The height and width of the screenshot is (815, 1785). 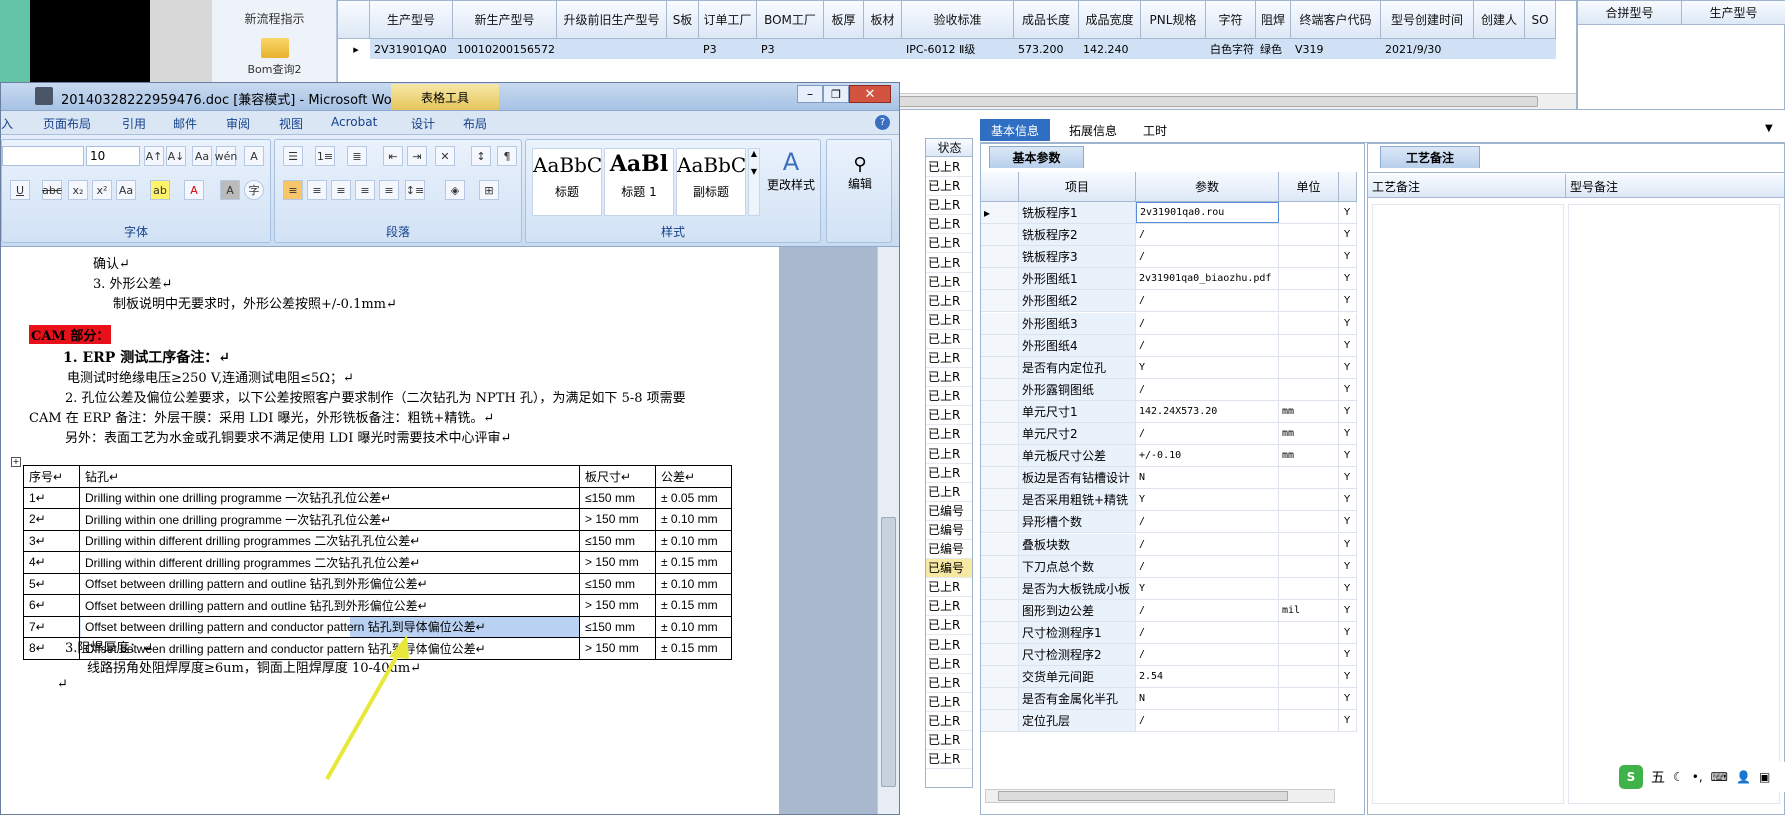 I want to click on style-title: AaBbC 标题, so click(x=567, y=182).